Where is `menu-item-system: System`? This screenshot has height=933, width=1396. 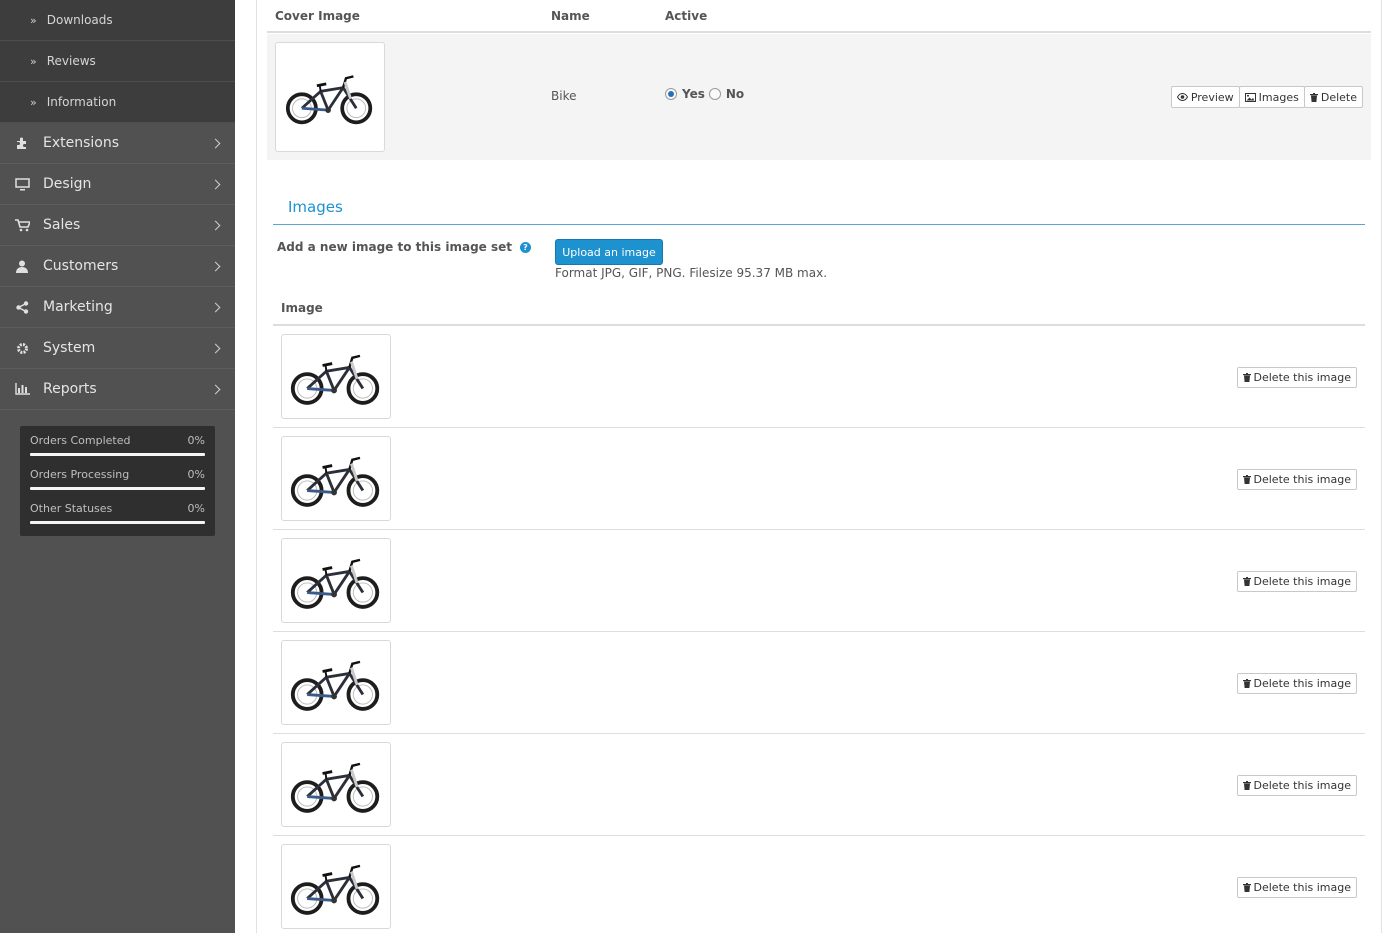 menu-item-system: System is located at coordinates (117, 348).